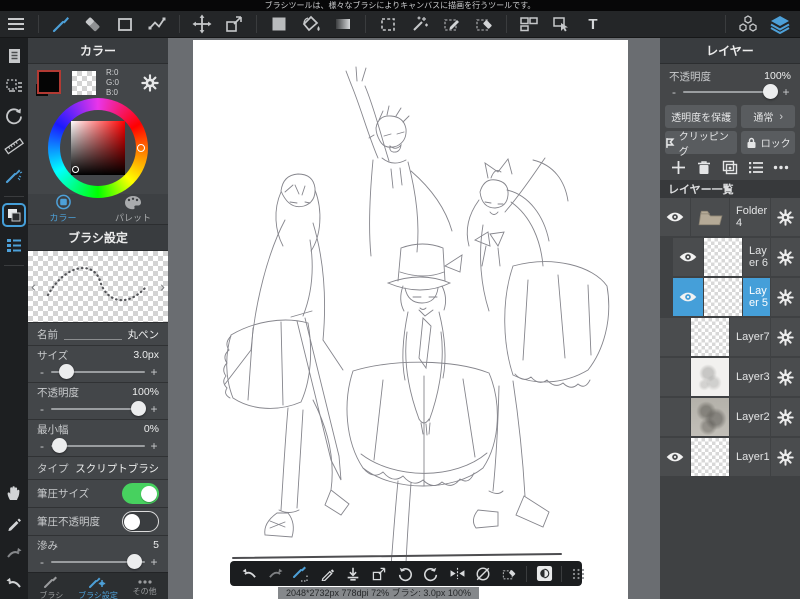  Describe the element at coordinates (16, 24) in the screenshot. I see `menu-icon` at that location.